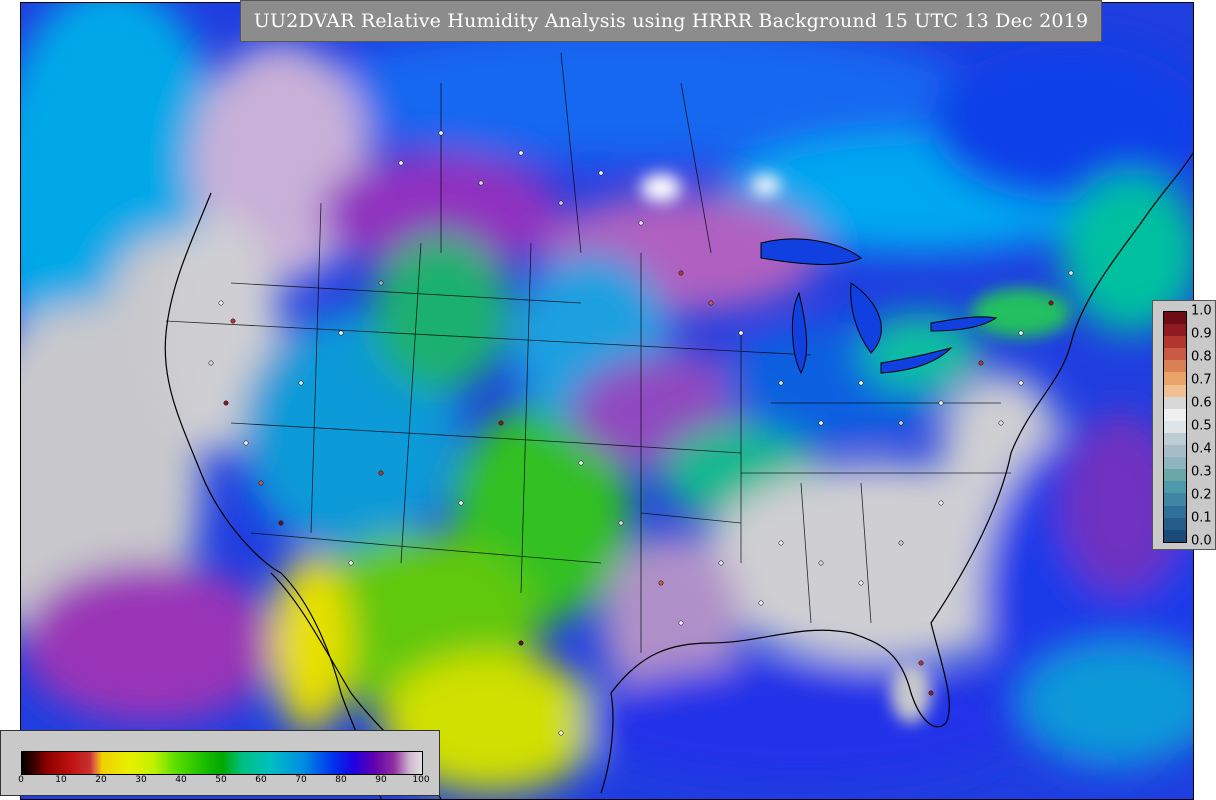 The height and width of the screenshot is (800, 1216). I want to click on obs-colorbar-tick: 0.4, so click(1201, 449).